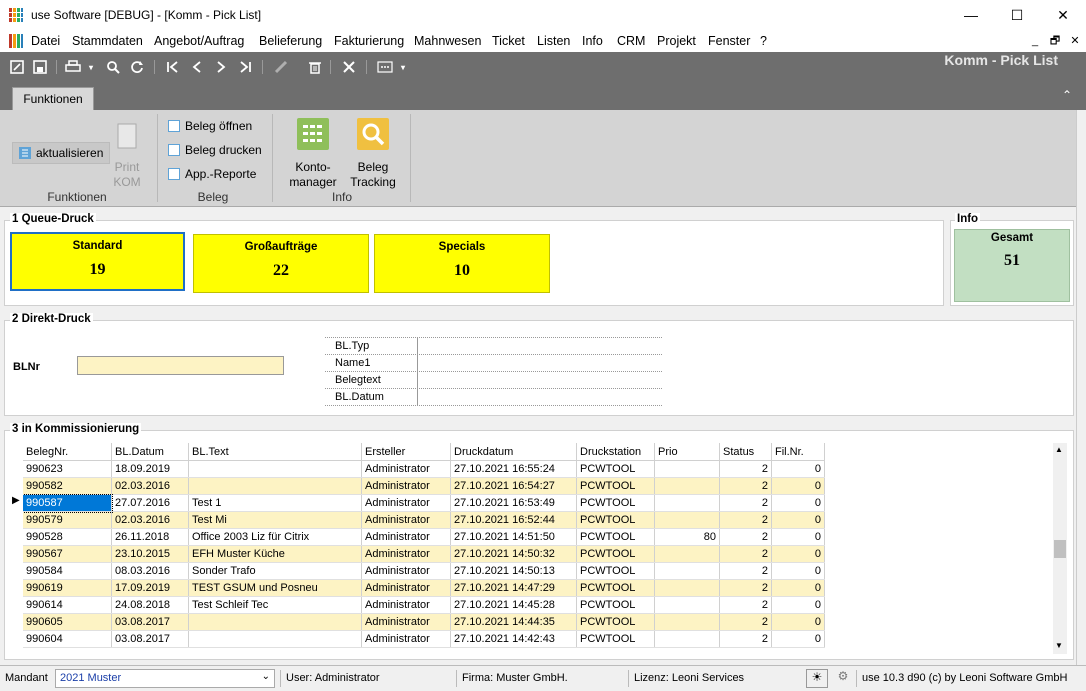 The image size is (1086, 691). I want to click on tab-funktionen: Funktionen, so click(53, 99).